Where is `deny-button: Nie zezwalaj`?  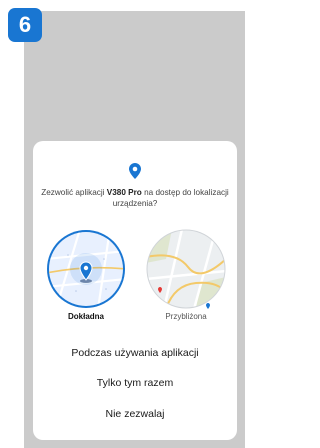 deny-button: Nie zezwalaj is located at coordinates (135, 414).